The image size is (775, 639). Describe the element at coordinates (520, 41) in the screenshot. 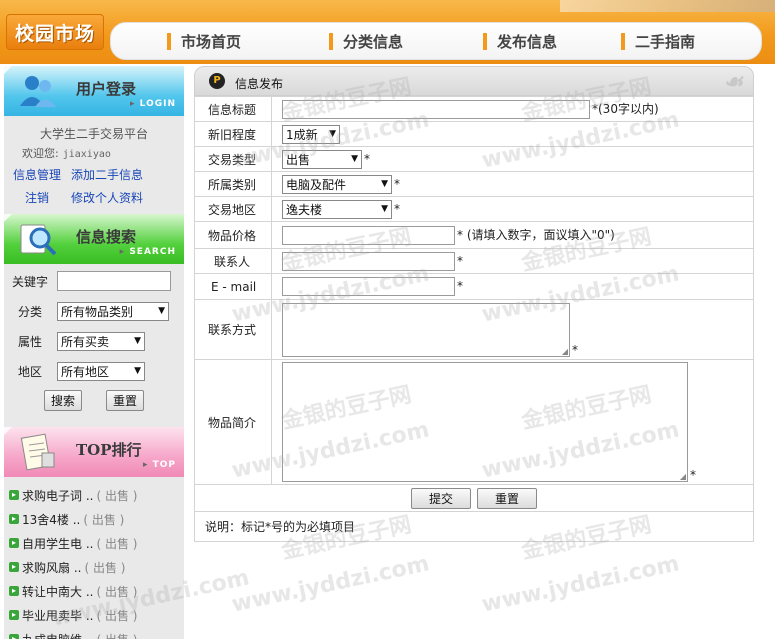

I see `nav-publish: 发布信息` at that location.